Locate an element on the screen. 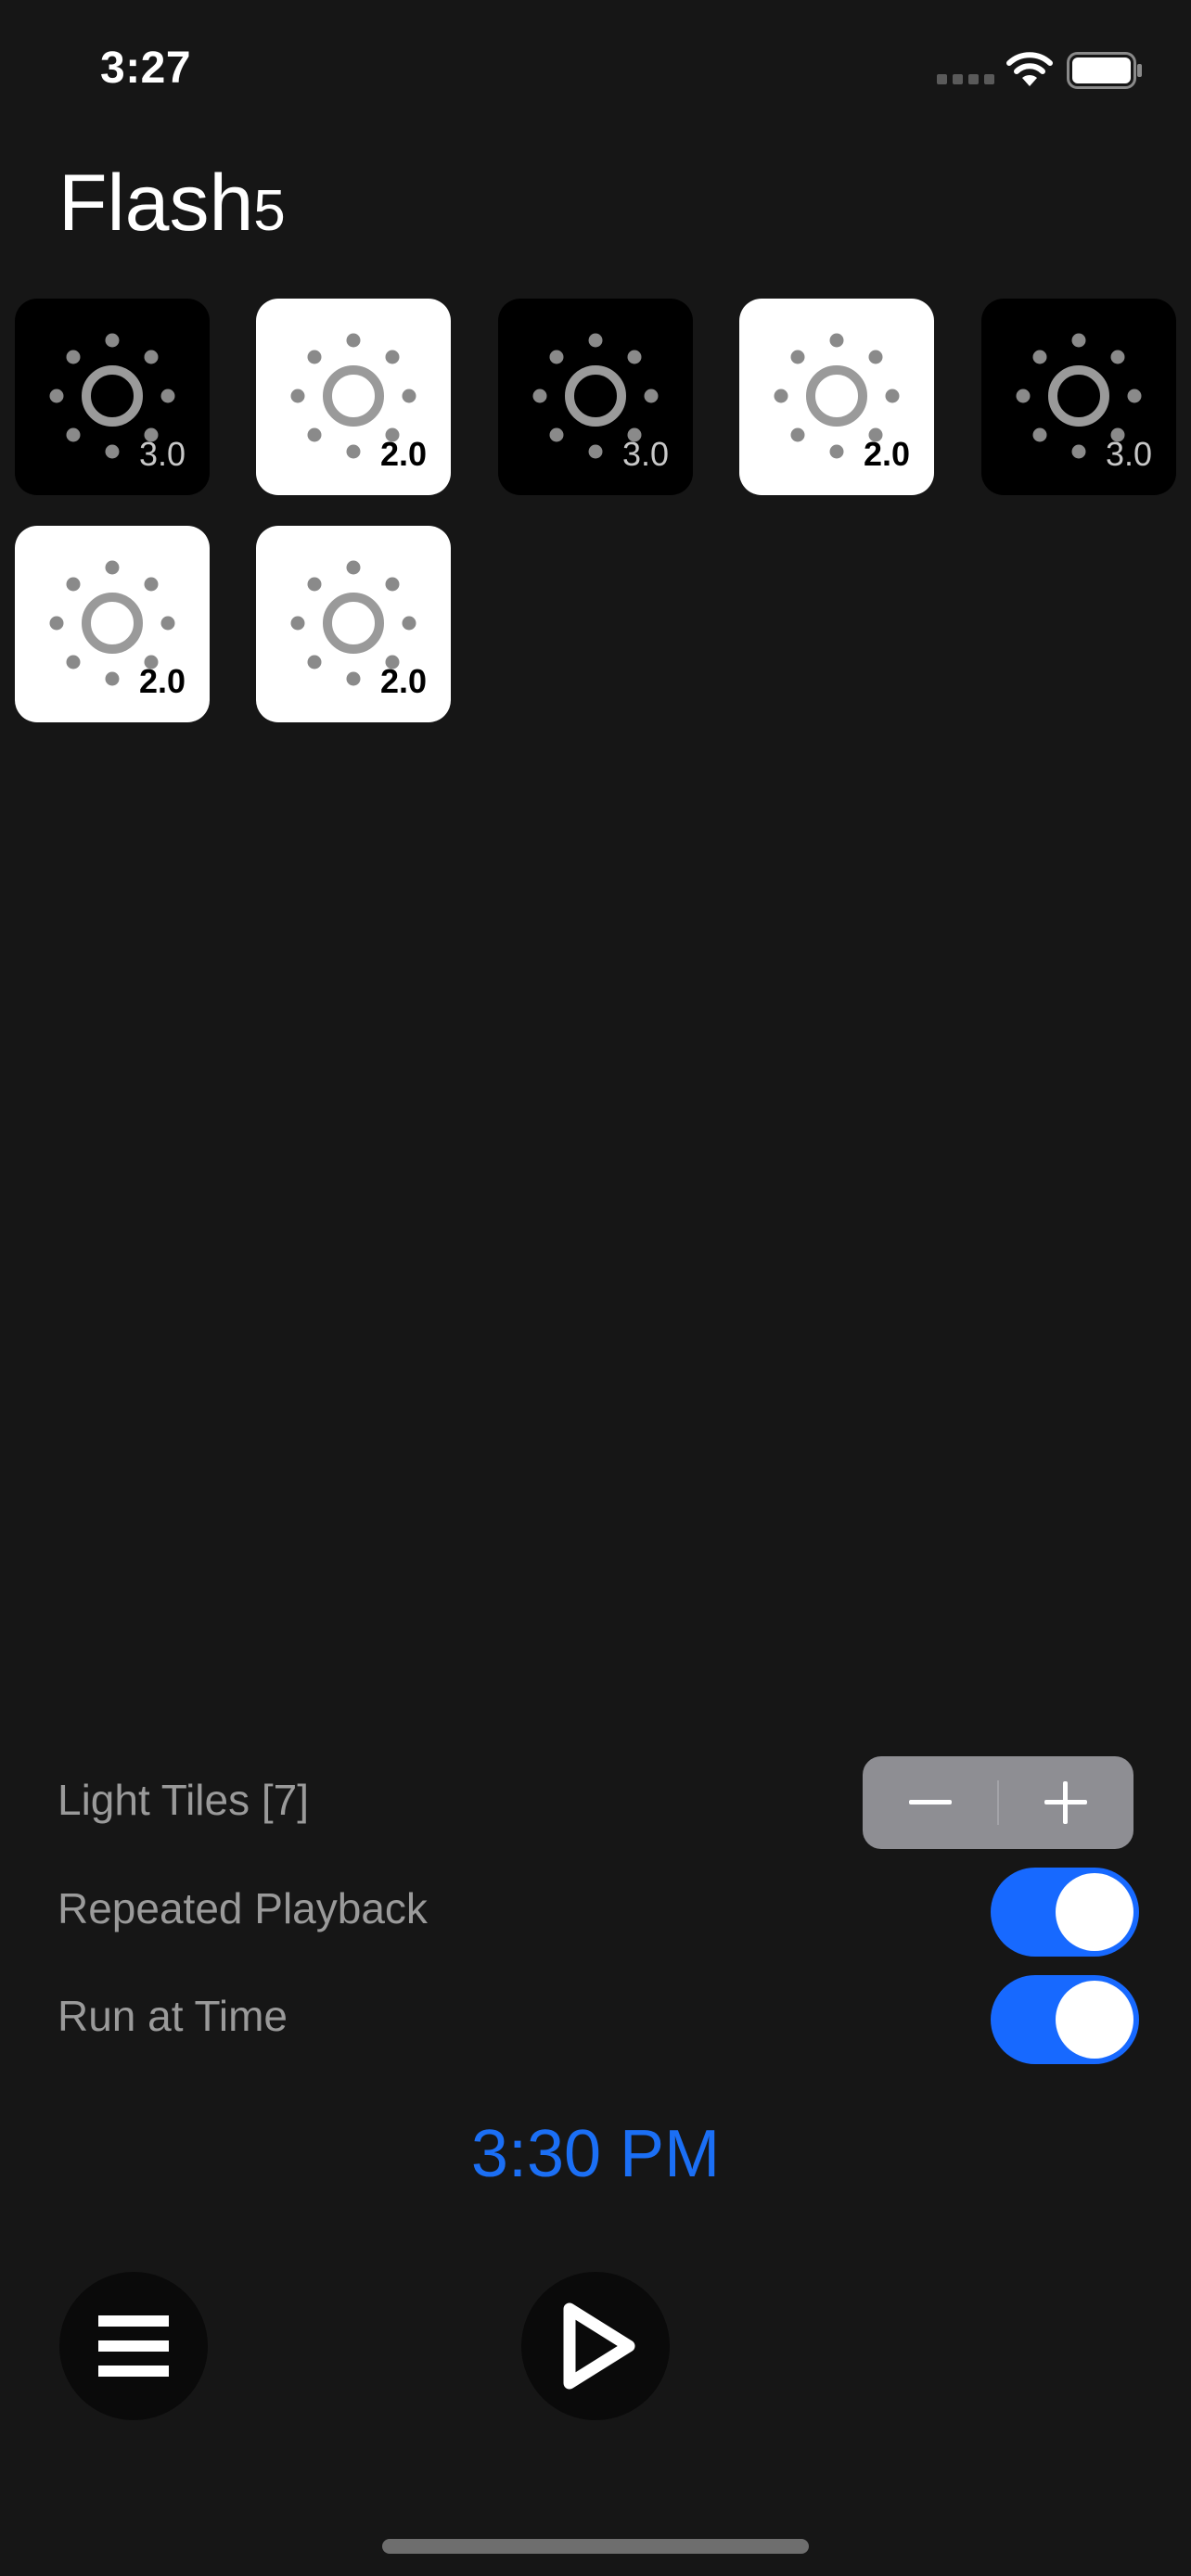 The height and width of the screenshot is (2576, 1191). play-button is located at coordinates (595, 2346).